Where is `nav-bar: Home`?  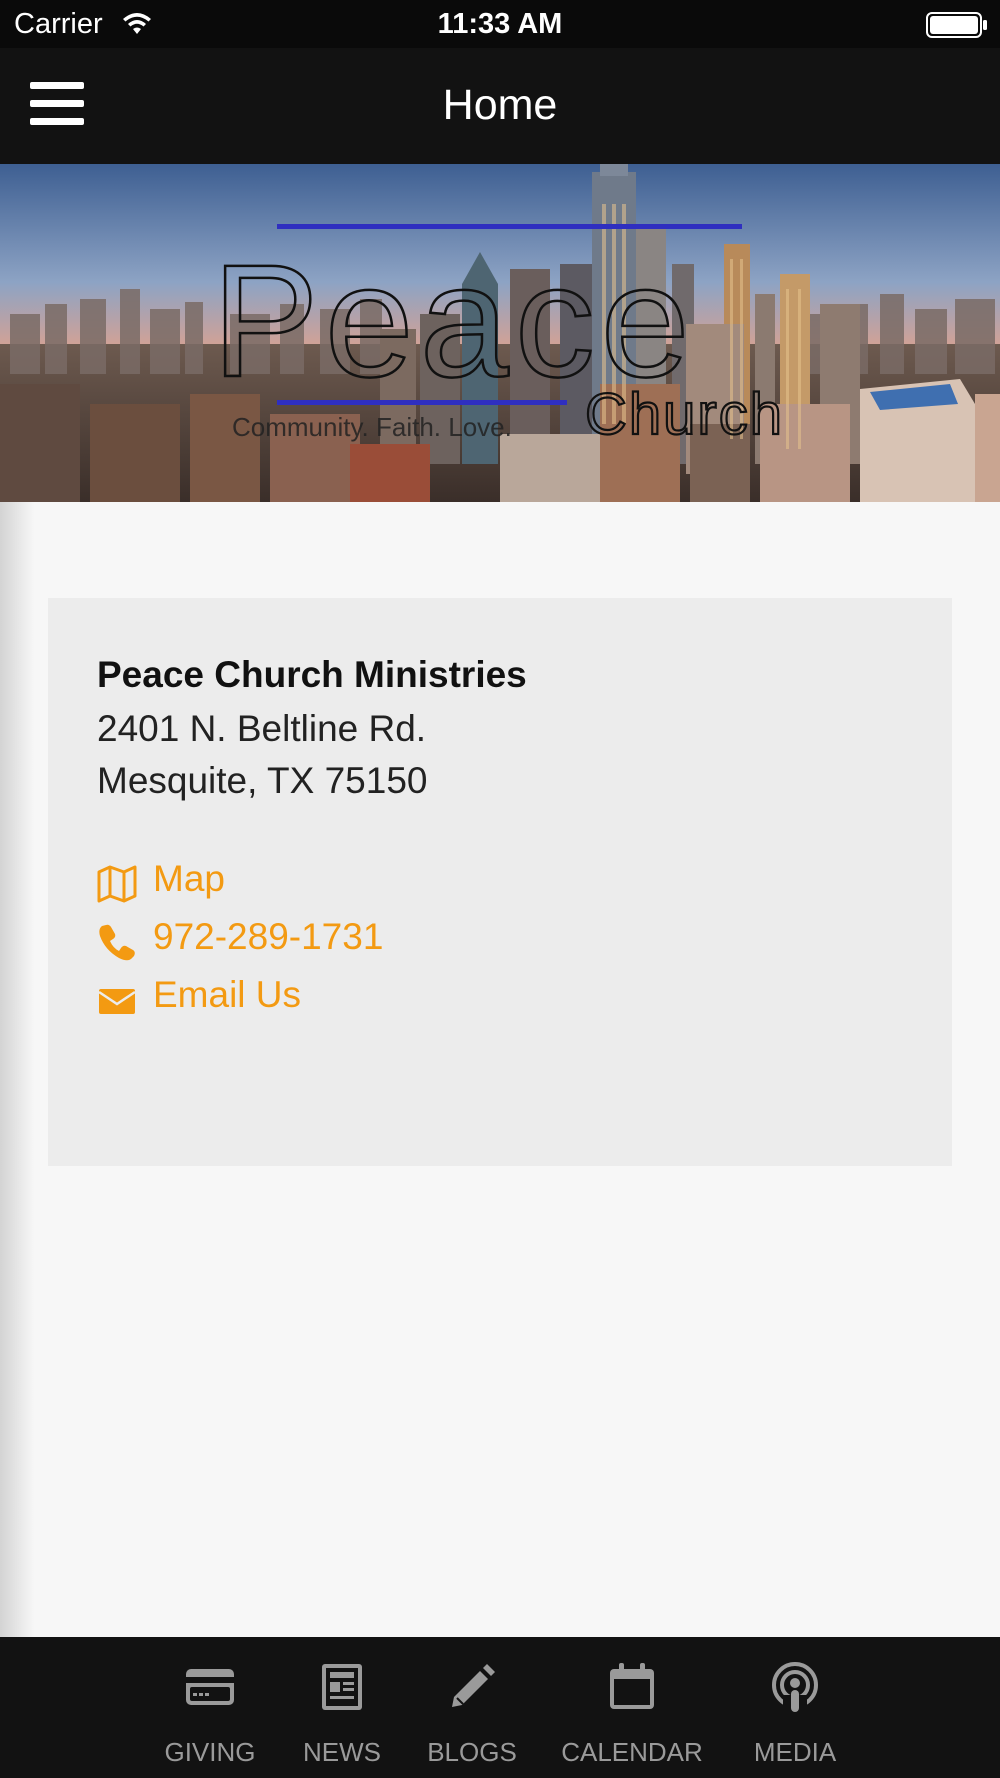
nav-bar: Home is located at coordinates (500, 106).